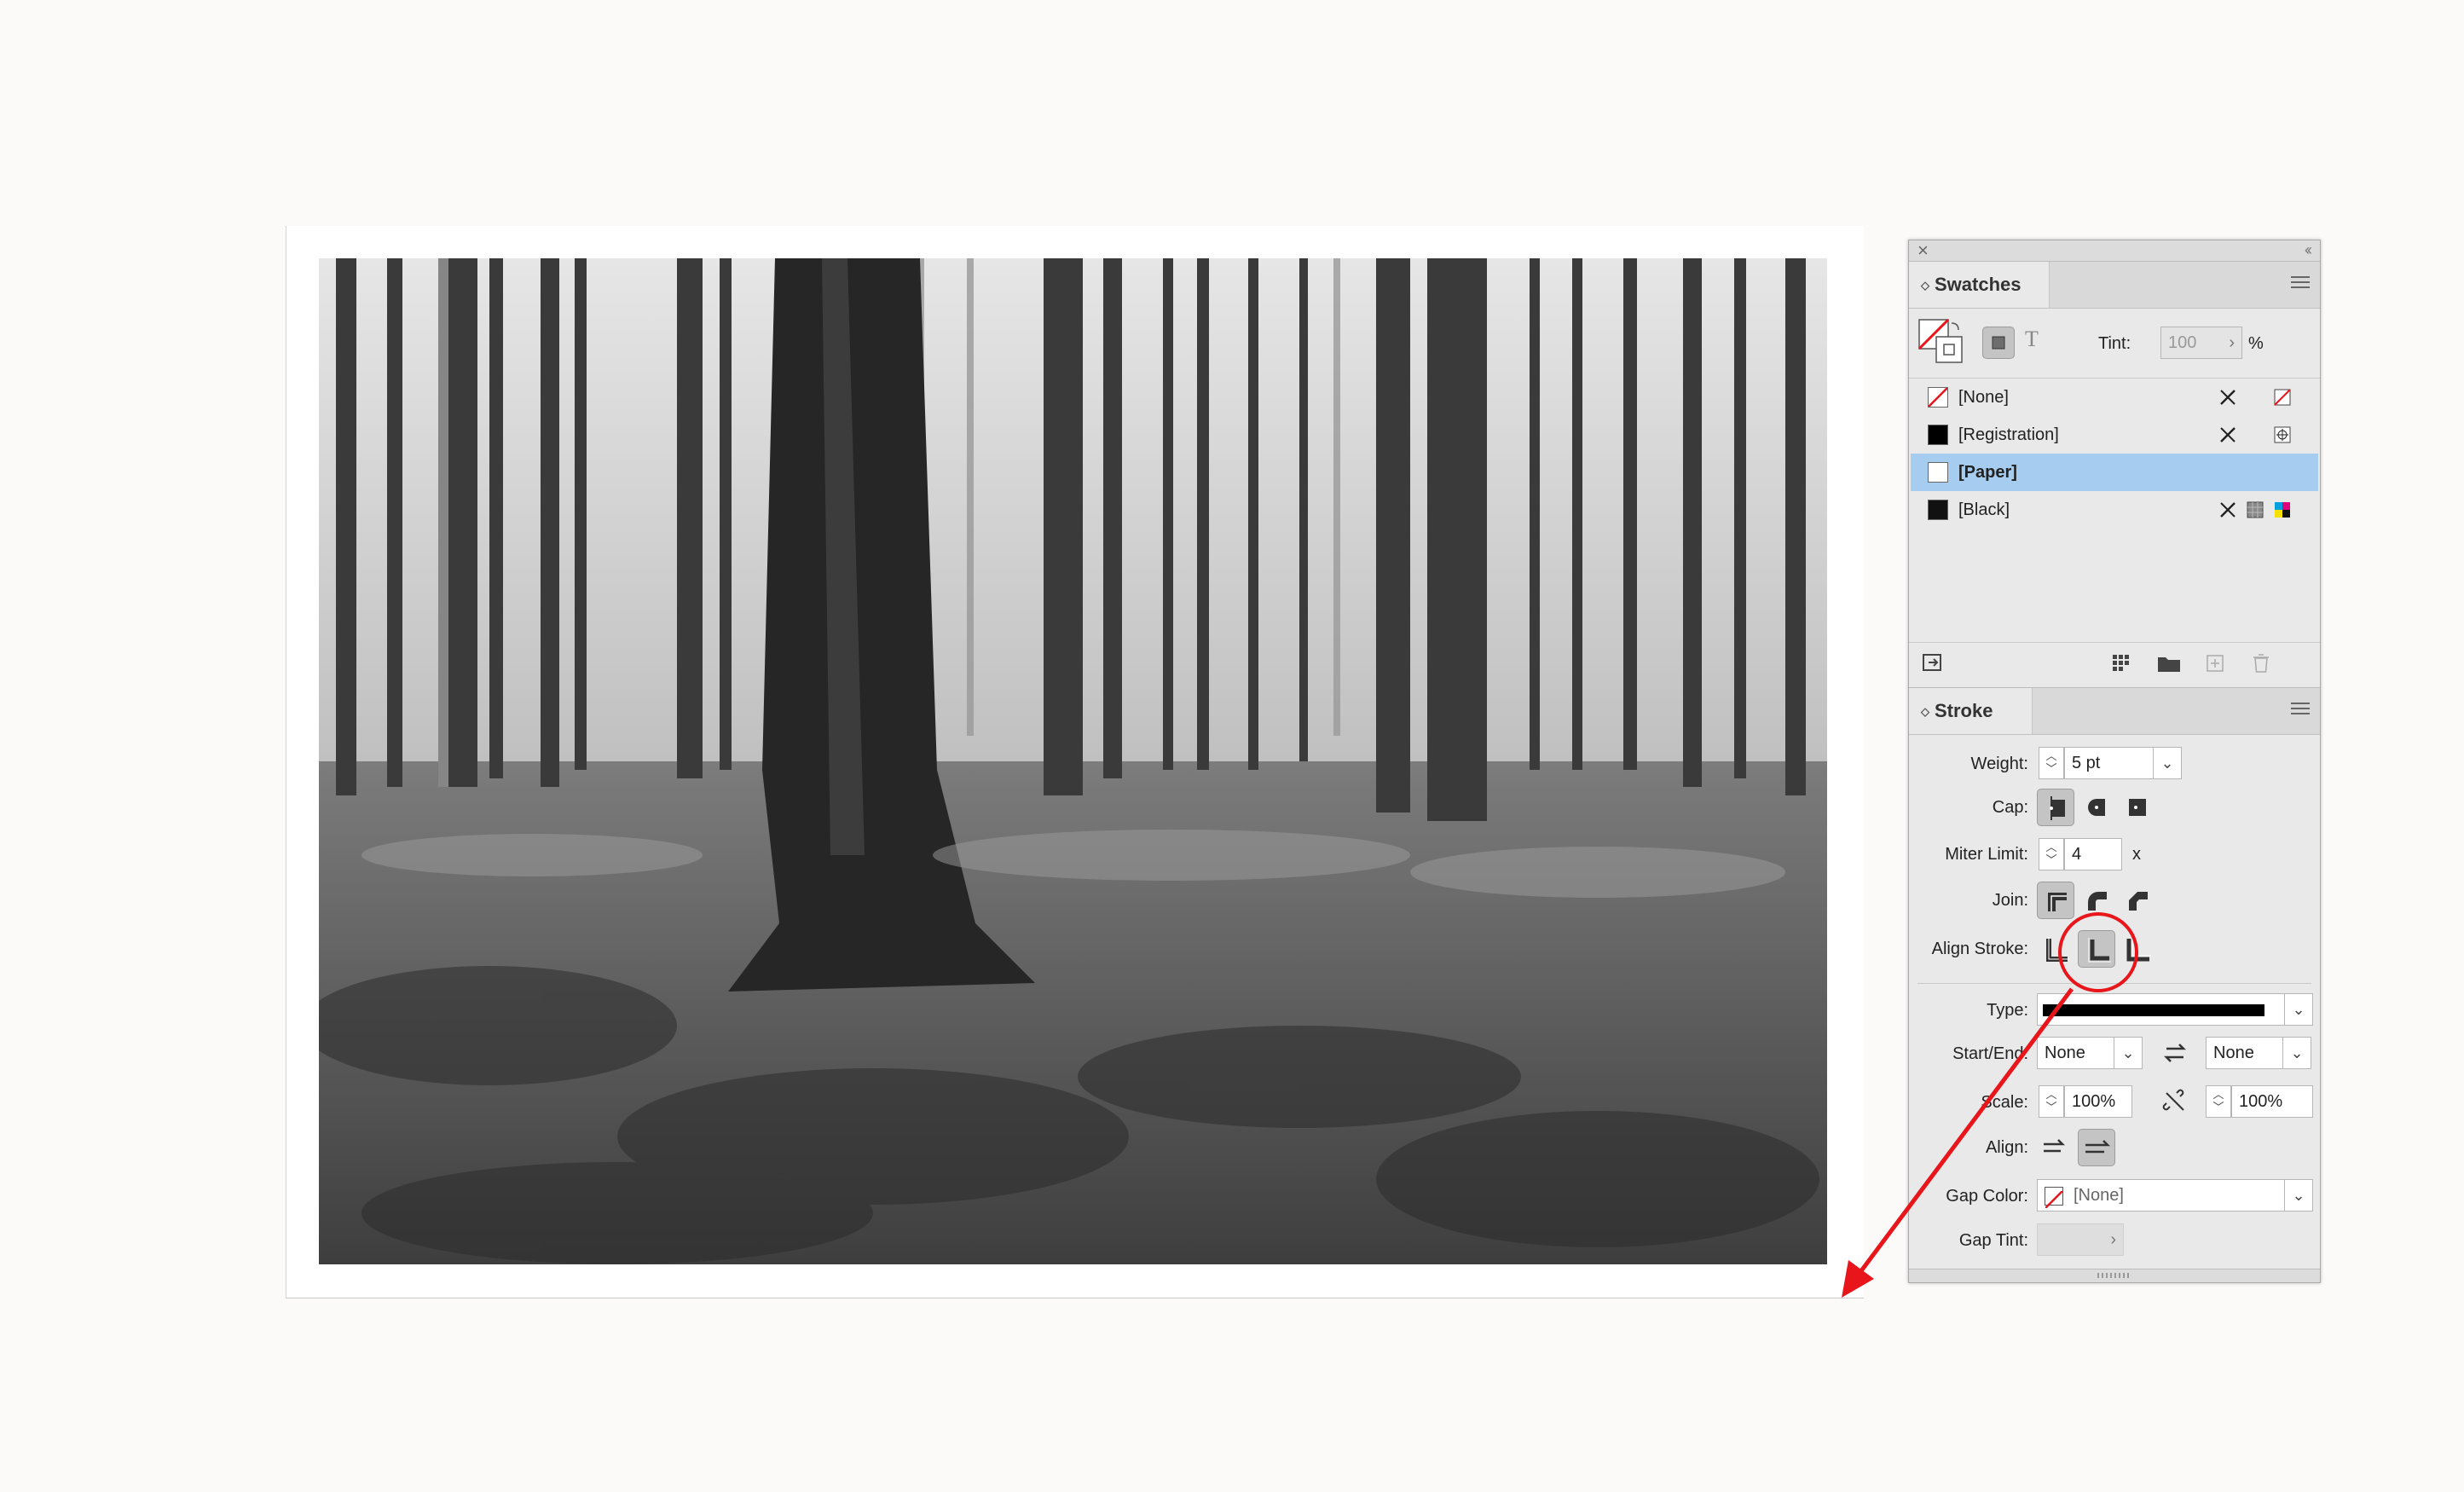  Describe the element at coordinates (2010, 900) in the screenshot. I see `join-label: Join:` at that location.